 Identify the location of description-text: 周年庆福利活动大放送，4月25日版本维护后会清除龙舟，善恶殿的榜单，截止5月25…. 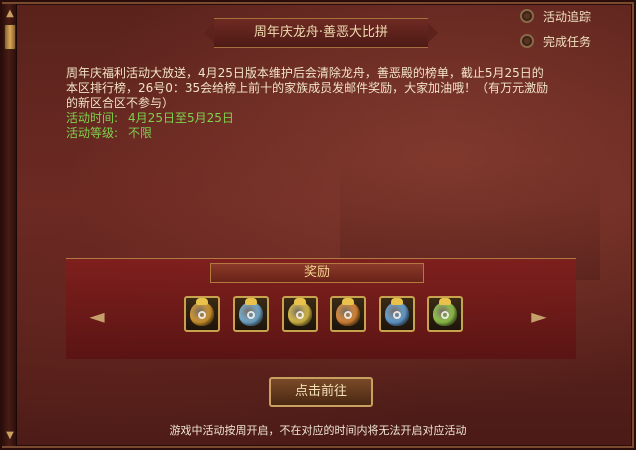
(307, 88).